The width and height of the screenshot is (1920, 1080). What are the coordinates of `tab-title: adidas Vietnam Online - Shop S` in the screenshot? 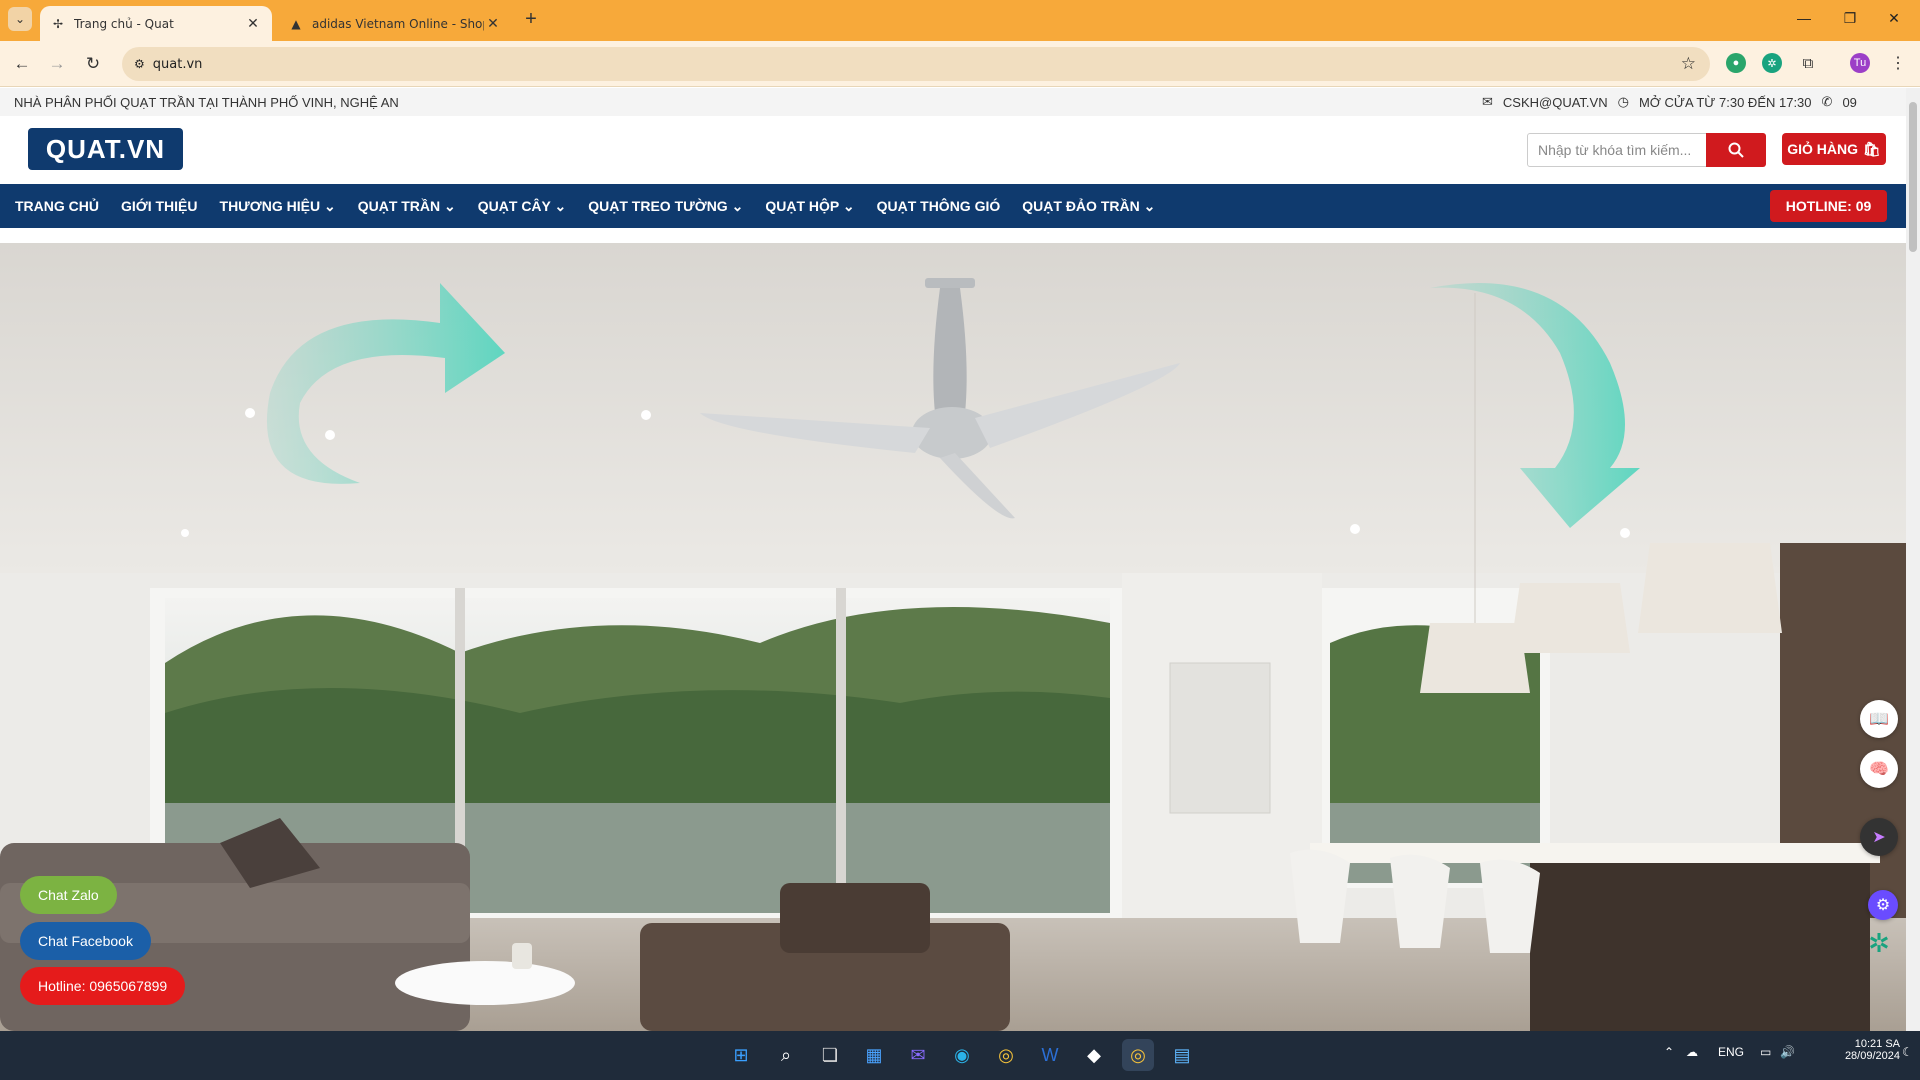 It's located at (398, 23).